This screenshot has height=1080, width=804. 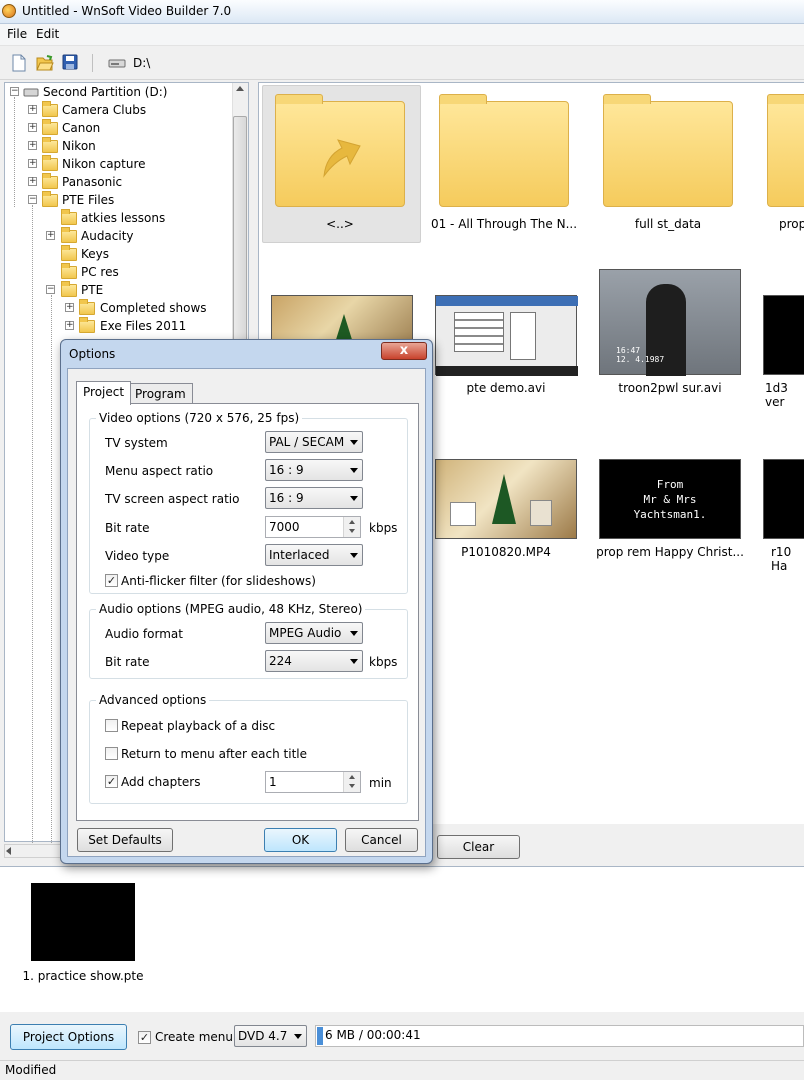 I want to click on audio-bitrate-unit: kbps, so click(x=383, y=662).